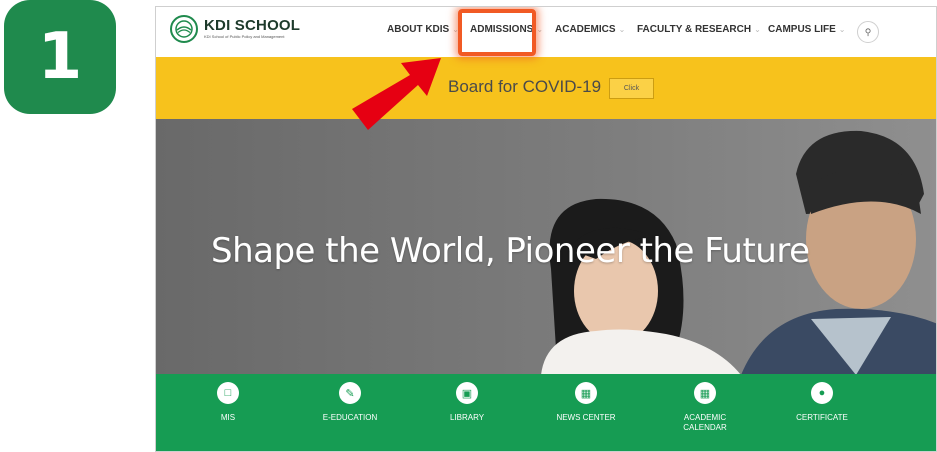 Image resolution: width=937 pixels, height=452 pixels. What do you see at coordinates (252, 25) in the screenshot?
I see `logo-title: KDI SCHOOL` at bounding box center [252, 25].